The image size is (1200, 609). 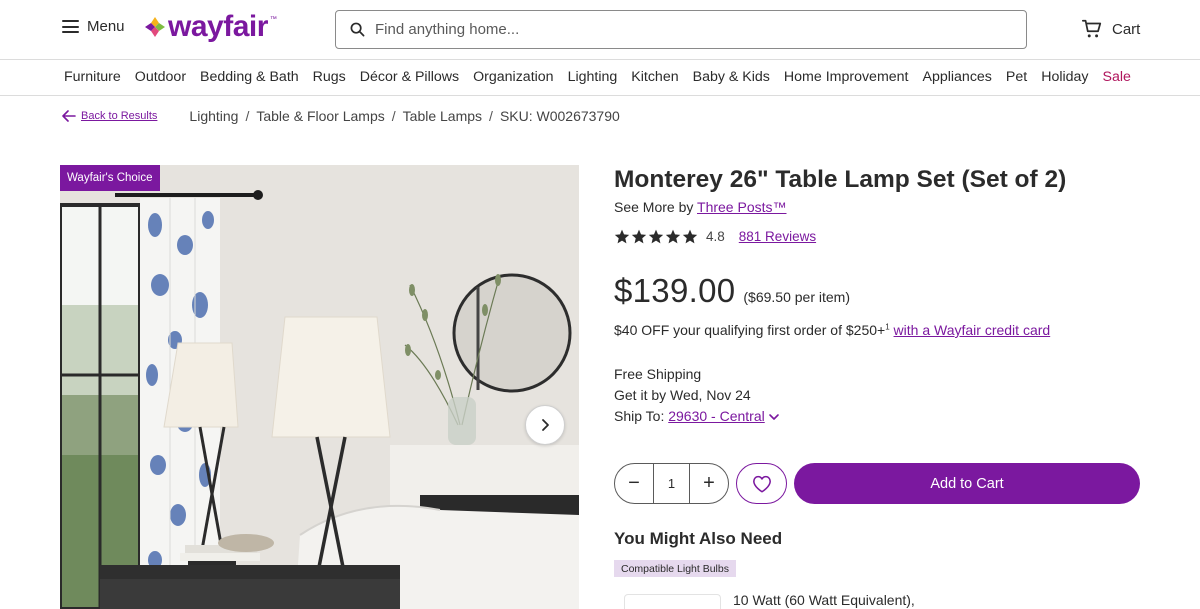 I want to click on price: $139.00, so click(x=675, y=290).